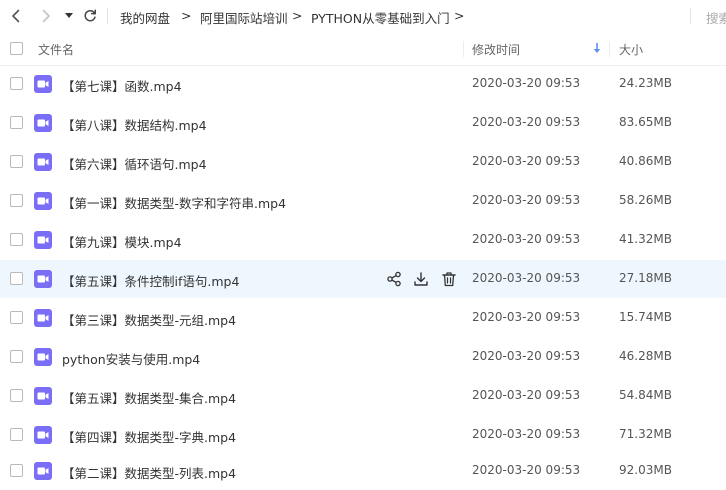 This screenshot has width=726, height=490. What do you see at coordinates (363, 49) in the screenshot?
I see `file-list-header: 文件名 修改时间 大小` at bounding box center [363, 49].